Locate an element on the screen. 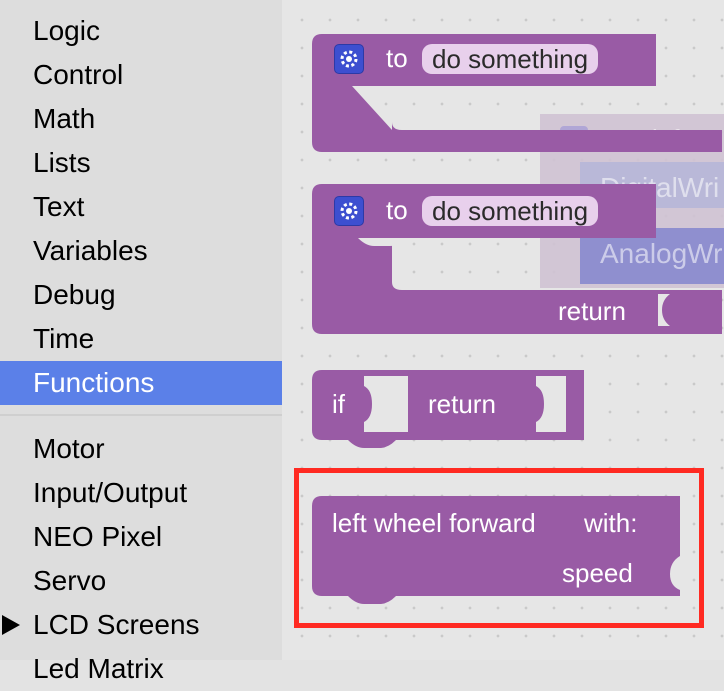 The image size is (724, 691). category-lcd-screens: LCD Screens is located at coordinates (141, 625).